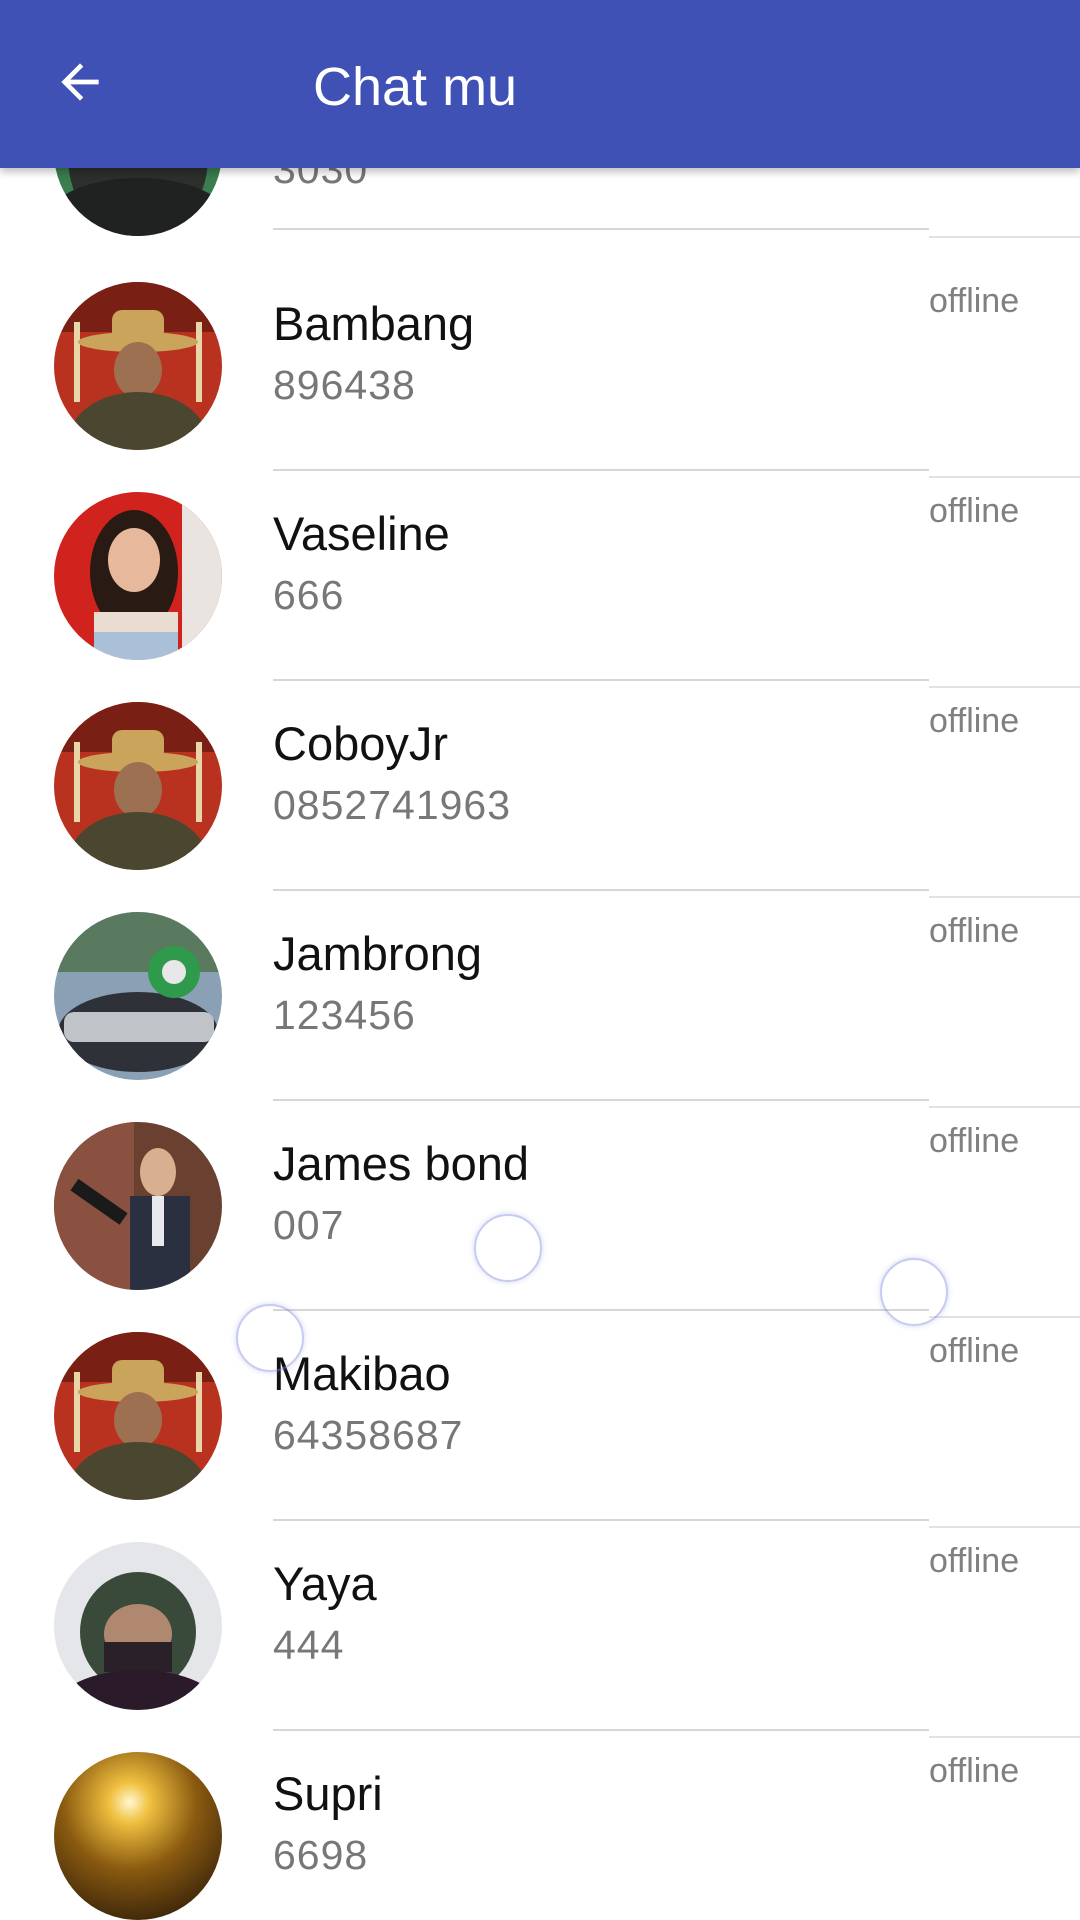  Describe the element at coordinates (540, 1408) in the screenshot. I see `list-item: Makibao 64358687 offline` at that location.